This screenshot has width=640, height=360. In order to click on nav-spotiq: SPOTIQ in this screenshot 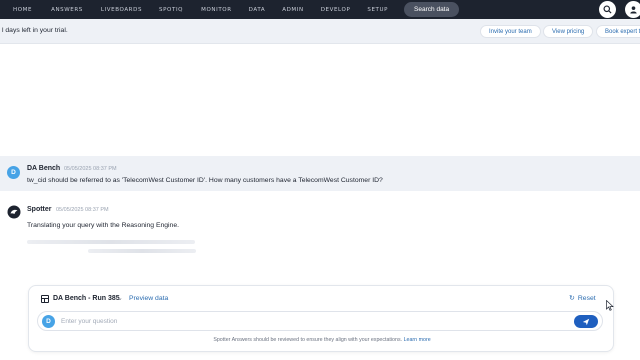, I will do `click(171, 10)`.